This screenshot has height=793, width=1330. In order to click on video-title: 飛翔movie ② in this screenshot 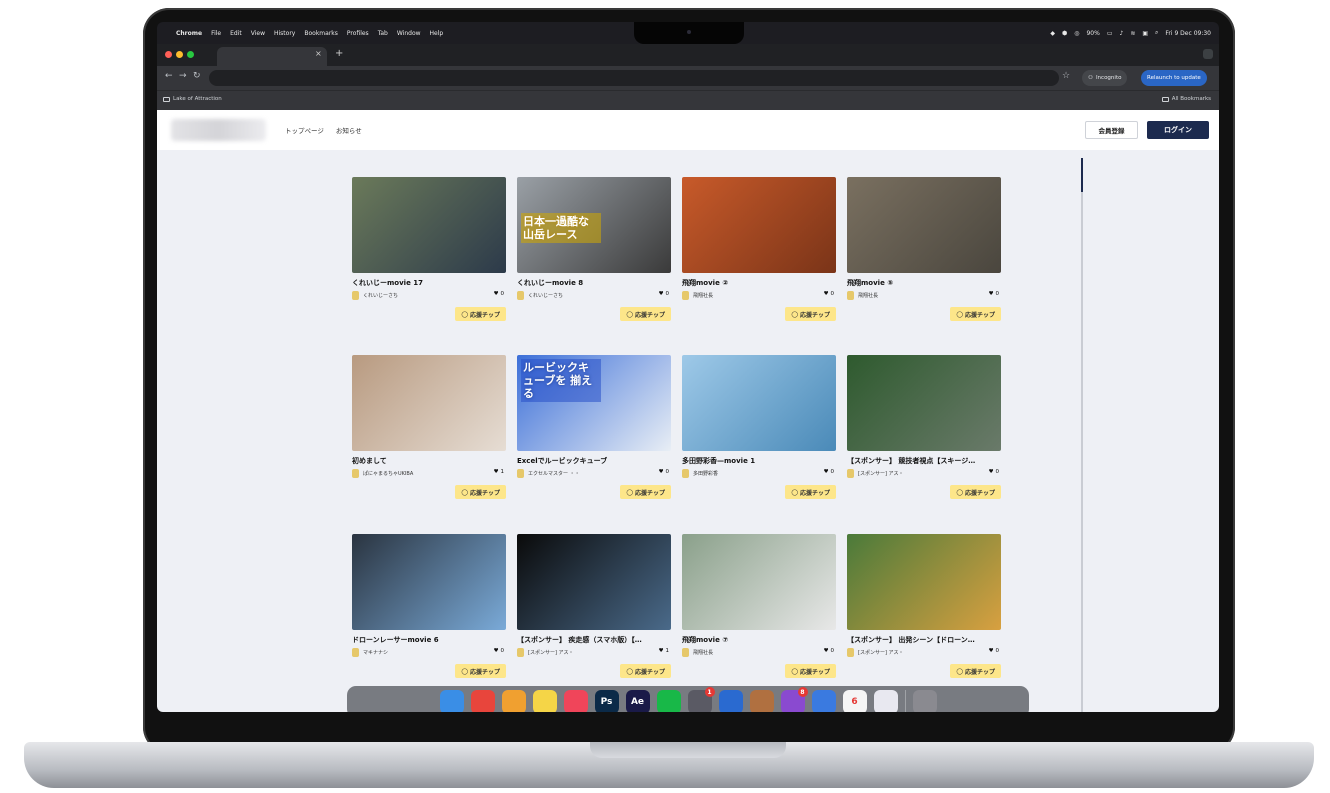, I will do `click(759, 283)`.